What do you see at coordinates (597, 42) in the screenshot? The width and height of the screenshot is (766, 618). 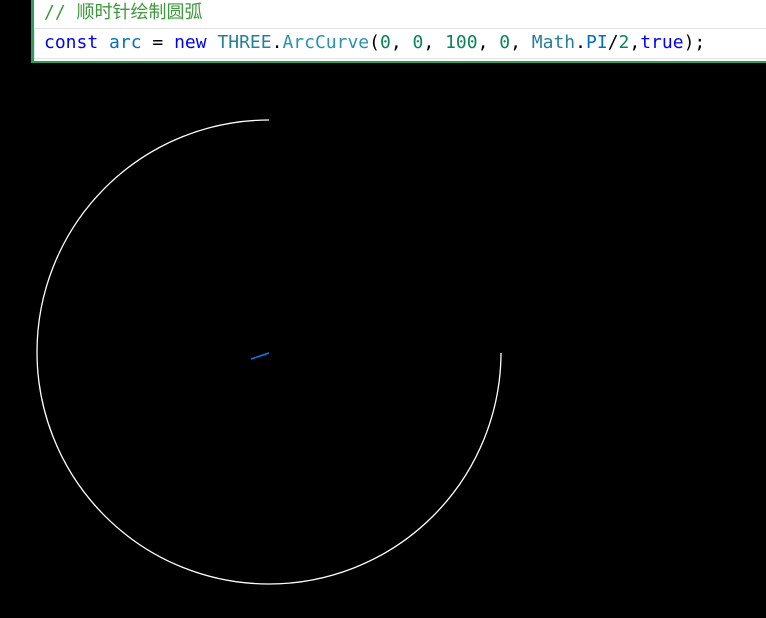 I see `code-token: PI` at bounding box center [597, 42].